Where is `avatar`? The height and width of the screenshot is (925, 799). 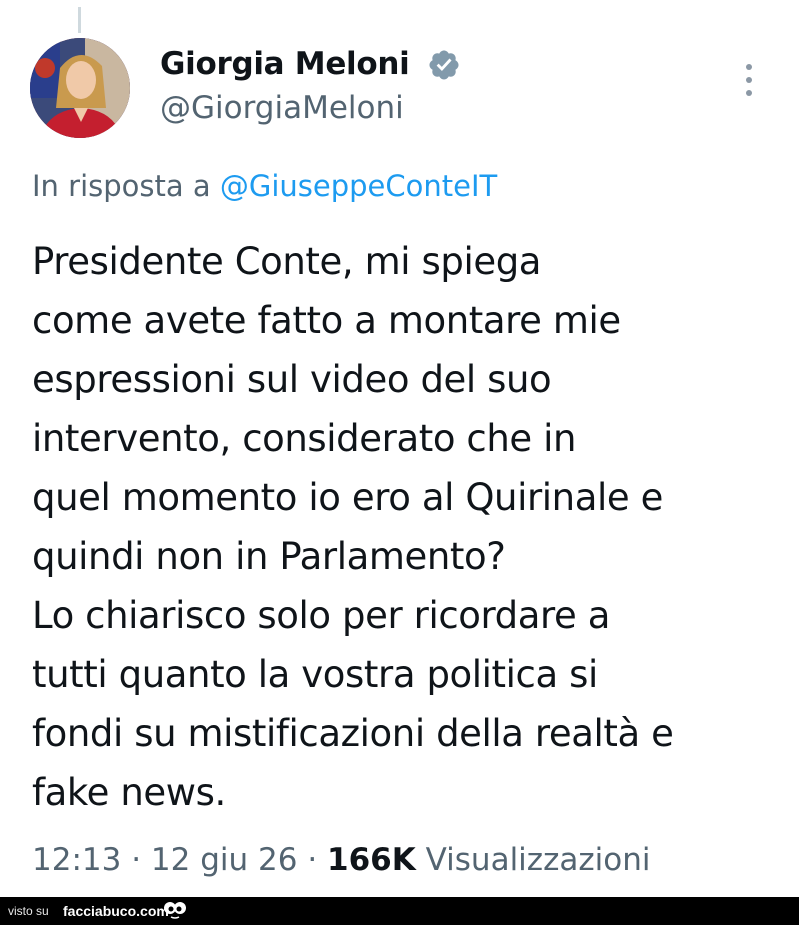 avatar is located at coordinates (80, 88).